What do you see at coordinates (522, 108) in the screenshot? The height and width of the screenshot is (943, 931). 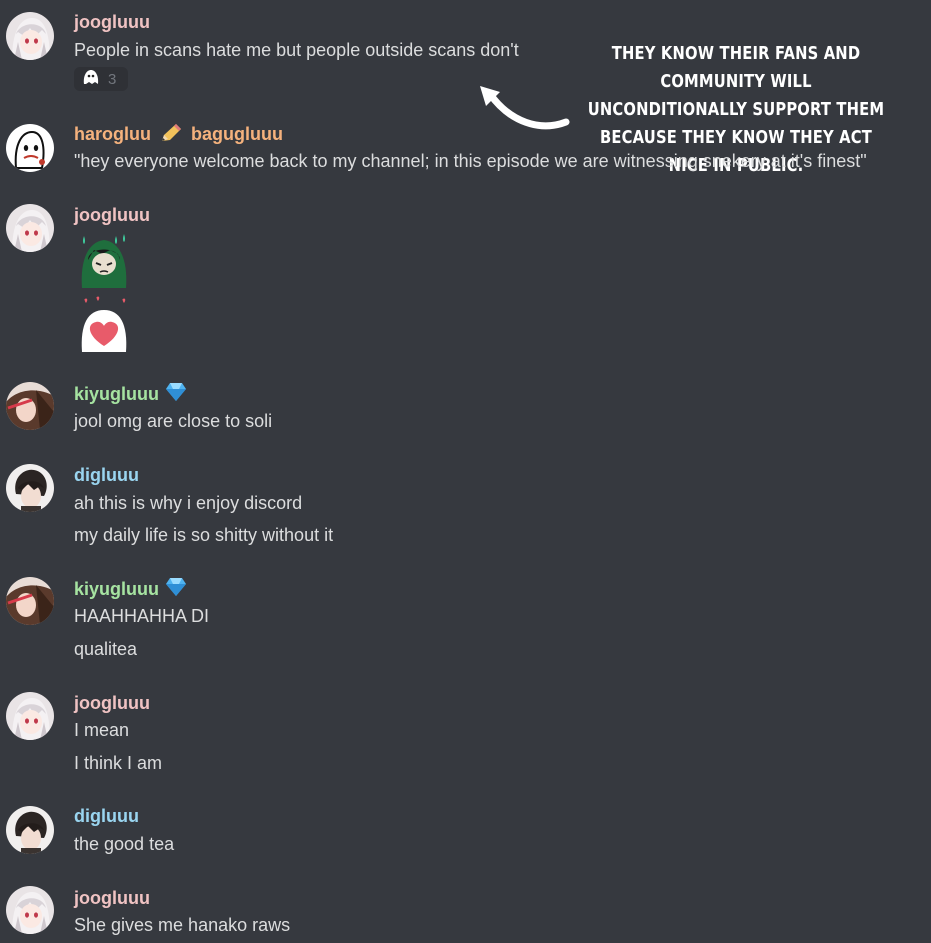 I see `curved-arrow-icon` at bounding box center [522, 108].